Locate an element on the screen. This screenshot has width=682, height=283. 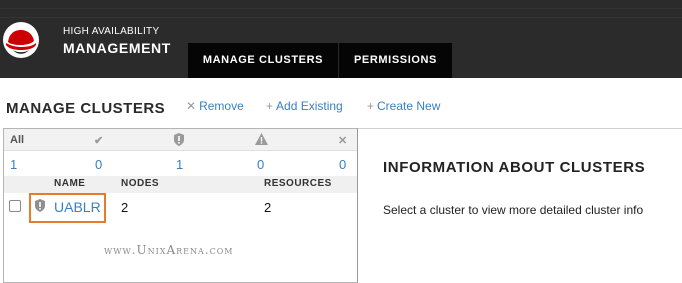
remove-label: Remove is located at coordinates (221, 106).